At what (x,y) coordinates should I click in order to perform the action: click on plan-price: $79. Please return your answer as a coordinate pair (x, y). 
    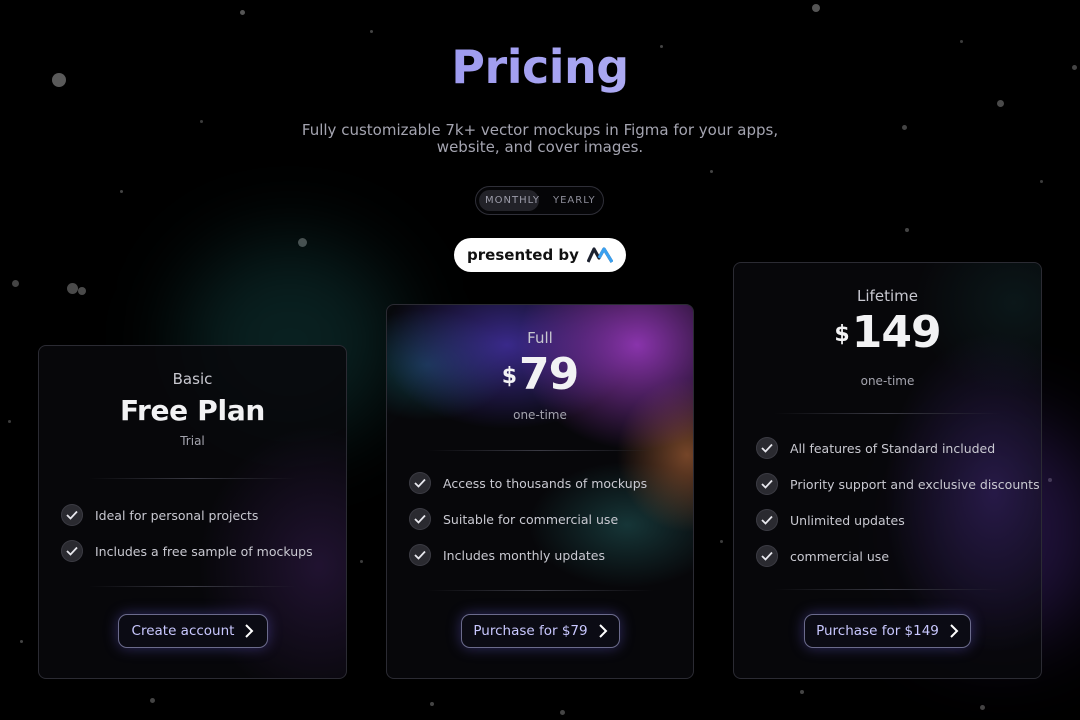
    Looking at the image, I should click on (540, 374).